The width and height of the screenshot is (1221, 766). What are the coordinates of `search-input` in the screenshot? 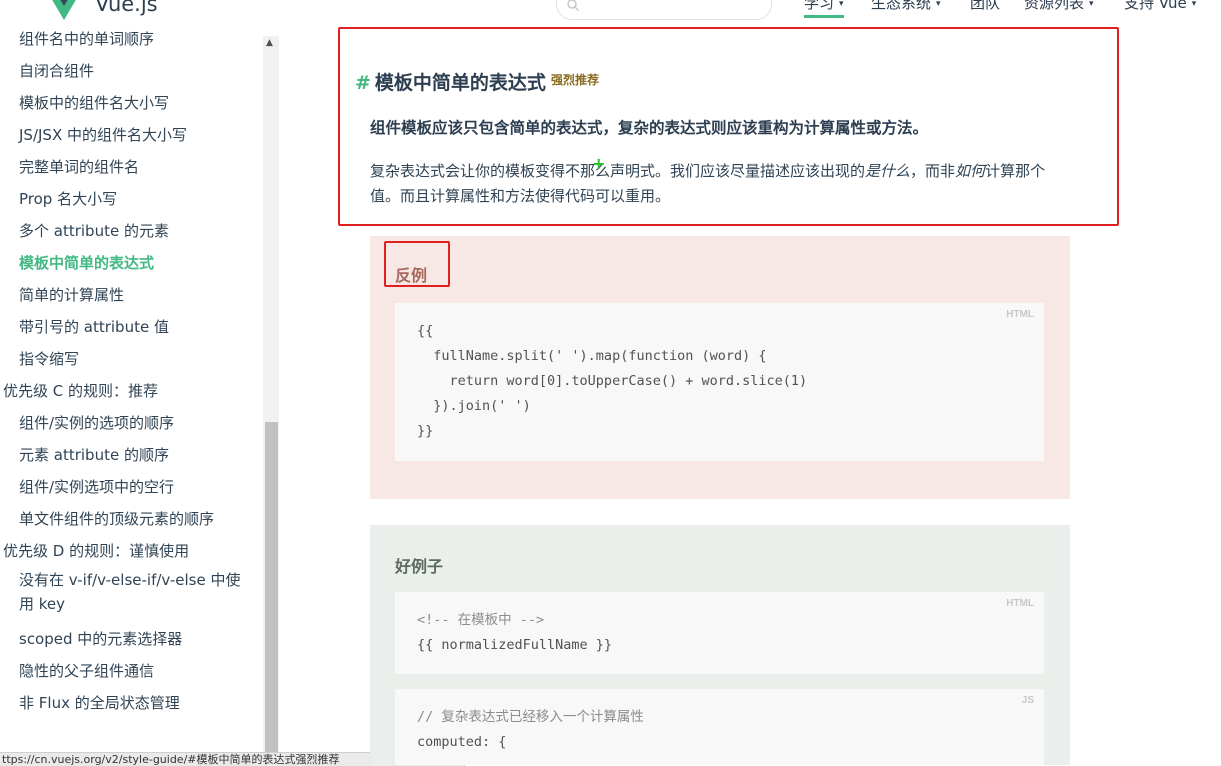 It's located at (664, 10).